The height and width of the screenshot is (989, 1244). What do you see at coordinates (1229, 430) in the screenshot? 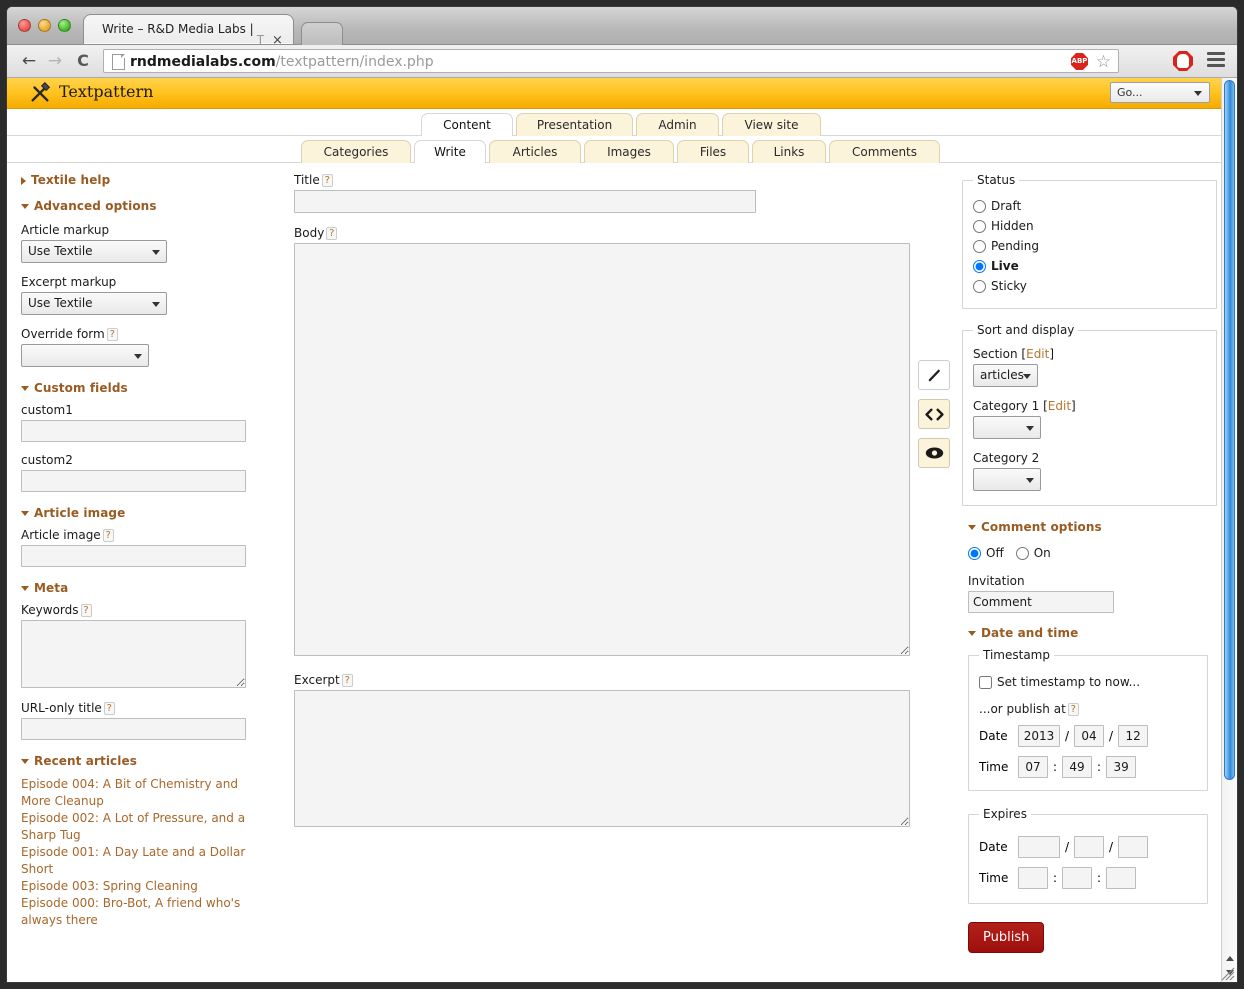
I see `page-scrollbar-thumb` at bounding box center [1229, 430].